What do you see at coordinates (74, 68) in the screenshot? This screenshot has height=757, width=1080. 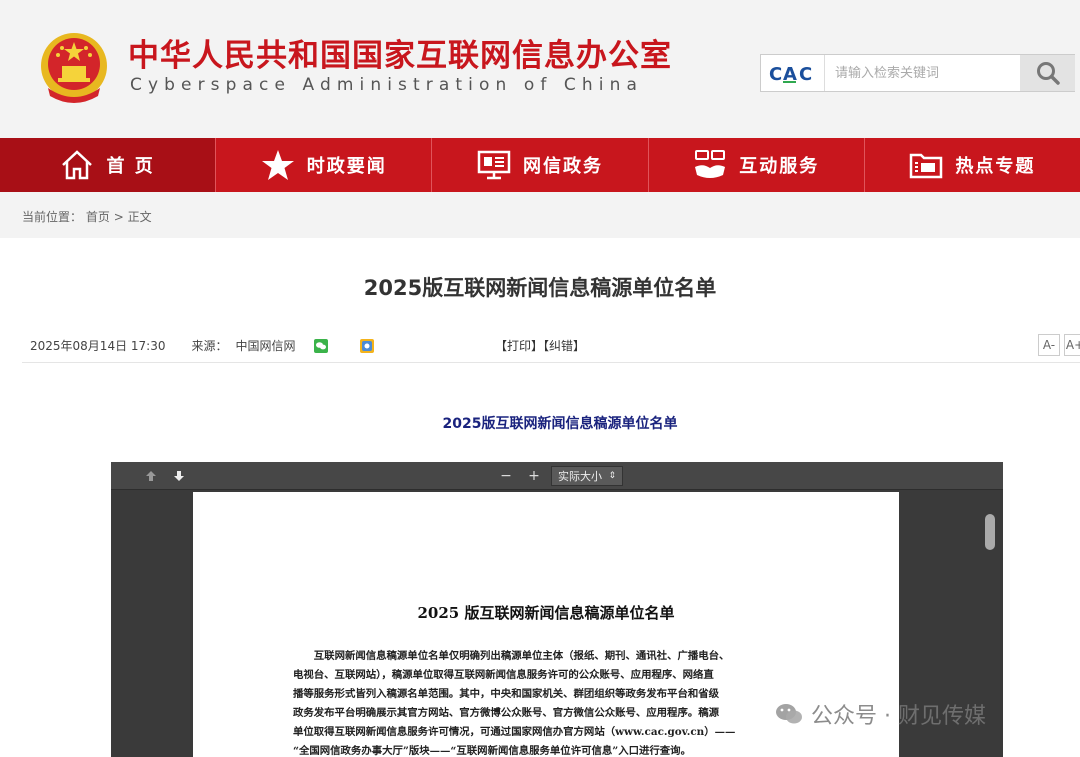 I see `national-emblem-icon` at bounding box center [74, 68].